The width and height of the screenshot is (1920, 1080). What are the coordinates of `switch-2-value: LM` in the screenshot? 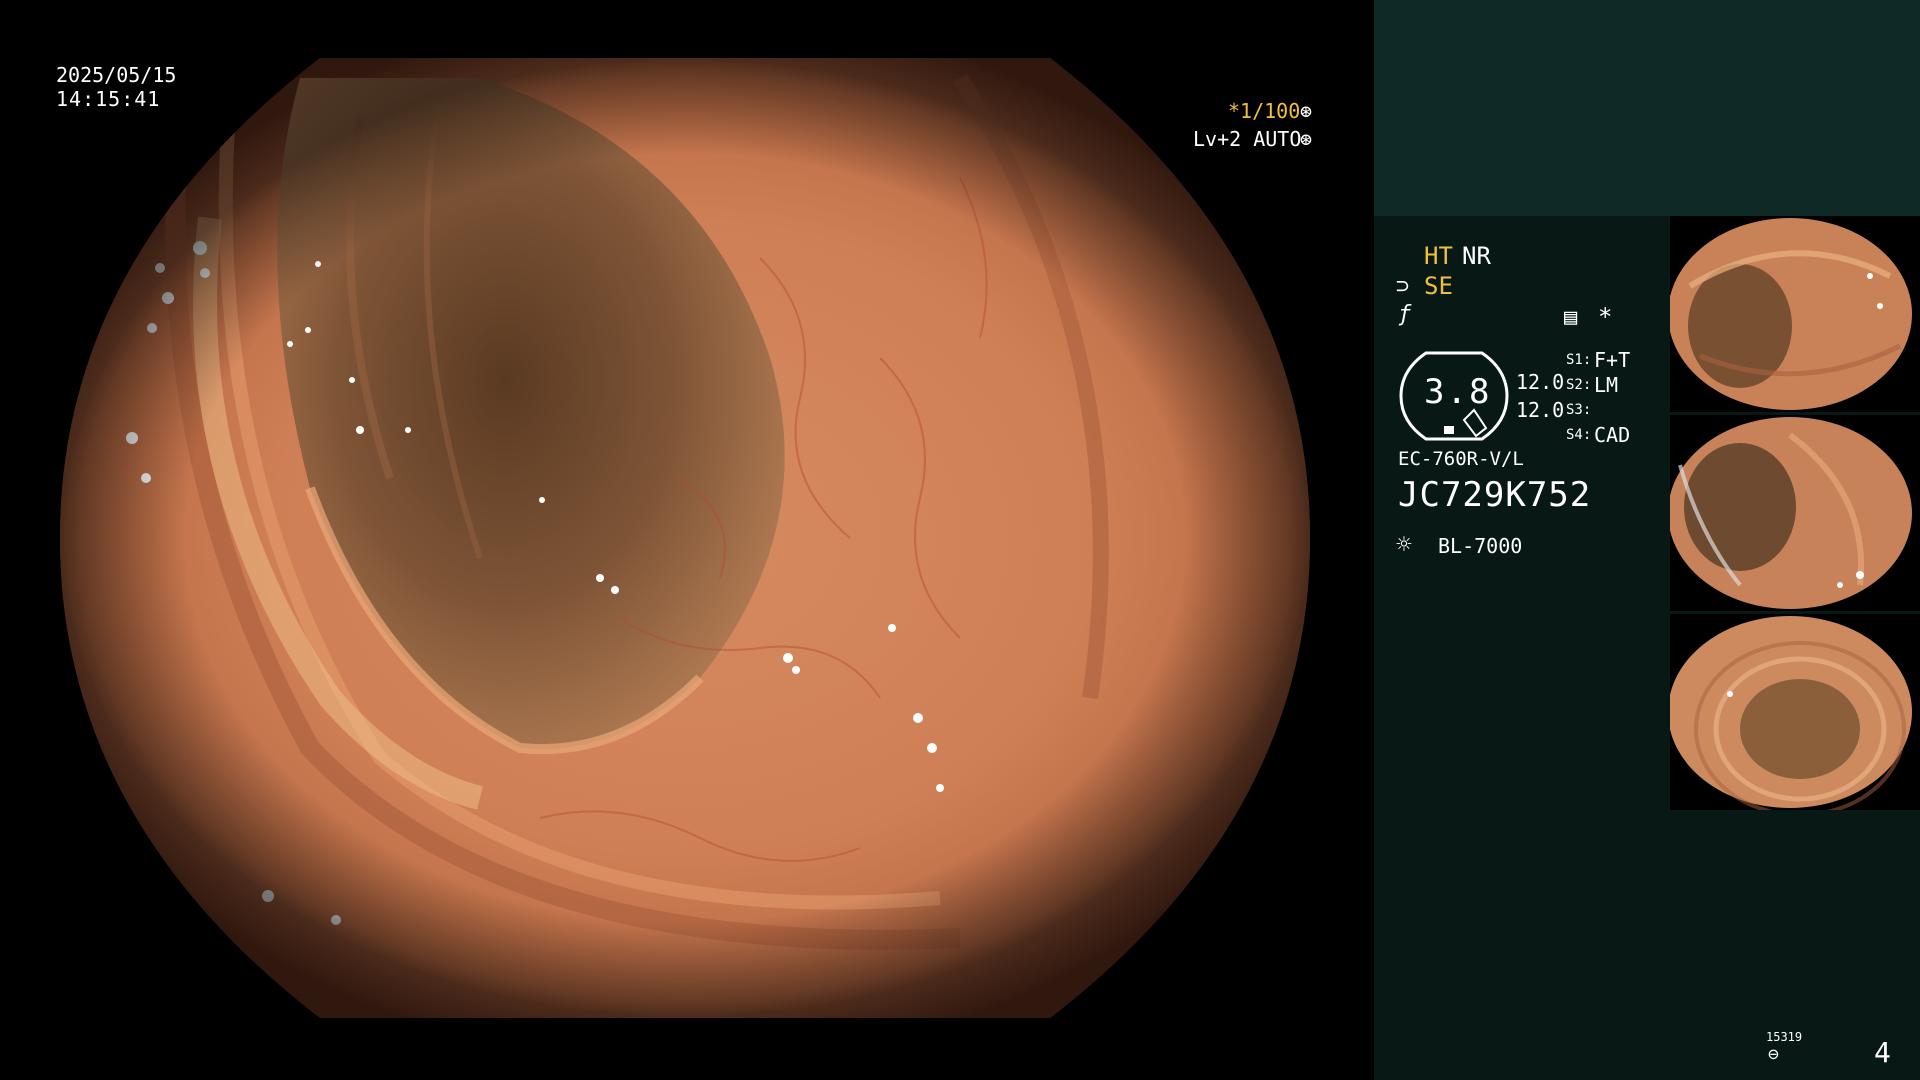 It's located at (1606, 385).